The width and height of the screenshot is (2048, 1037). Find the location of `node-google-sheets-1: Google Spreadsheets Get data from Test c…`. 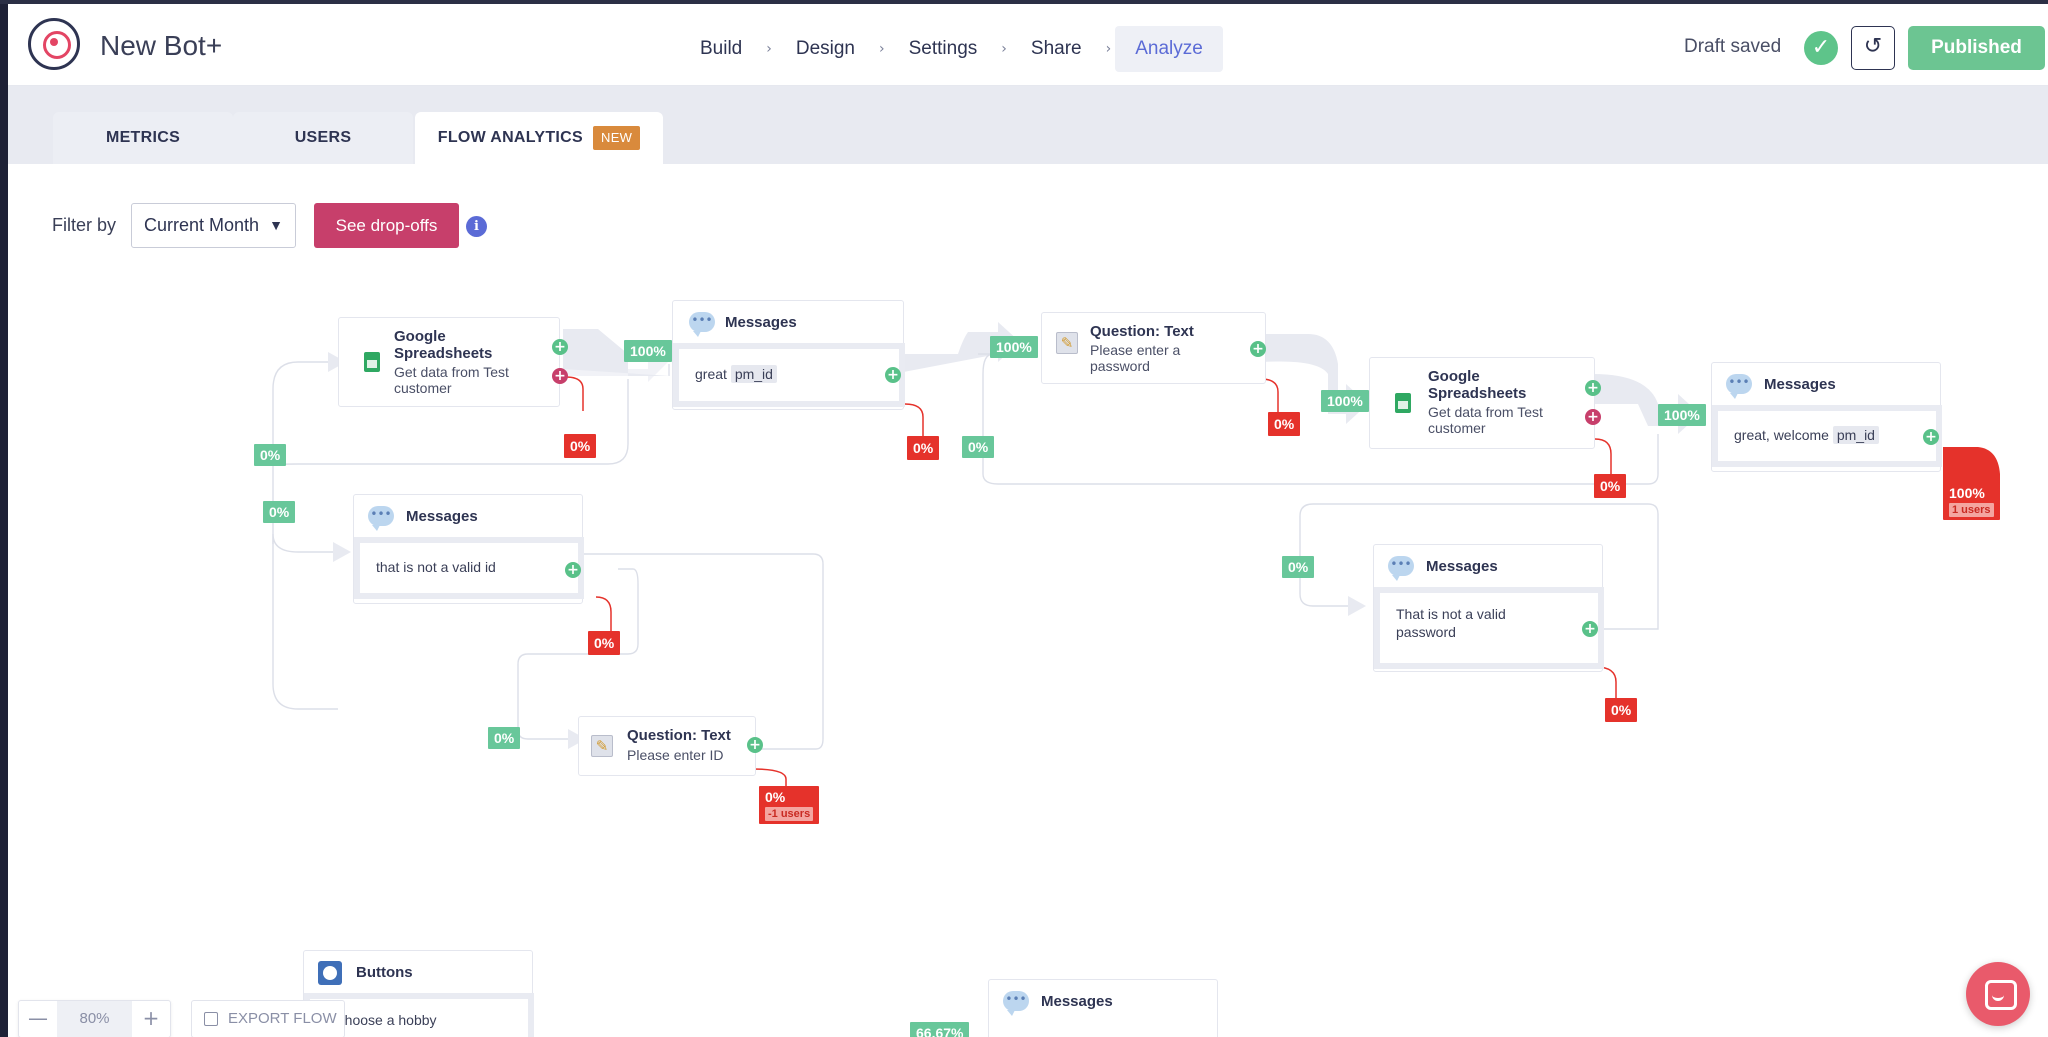

node-google-sheets-1: Google Spreadsheets Get data from Test c… is located at coordinates (449, 362).